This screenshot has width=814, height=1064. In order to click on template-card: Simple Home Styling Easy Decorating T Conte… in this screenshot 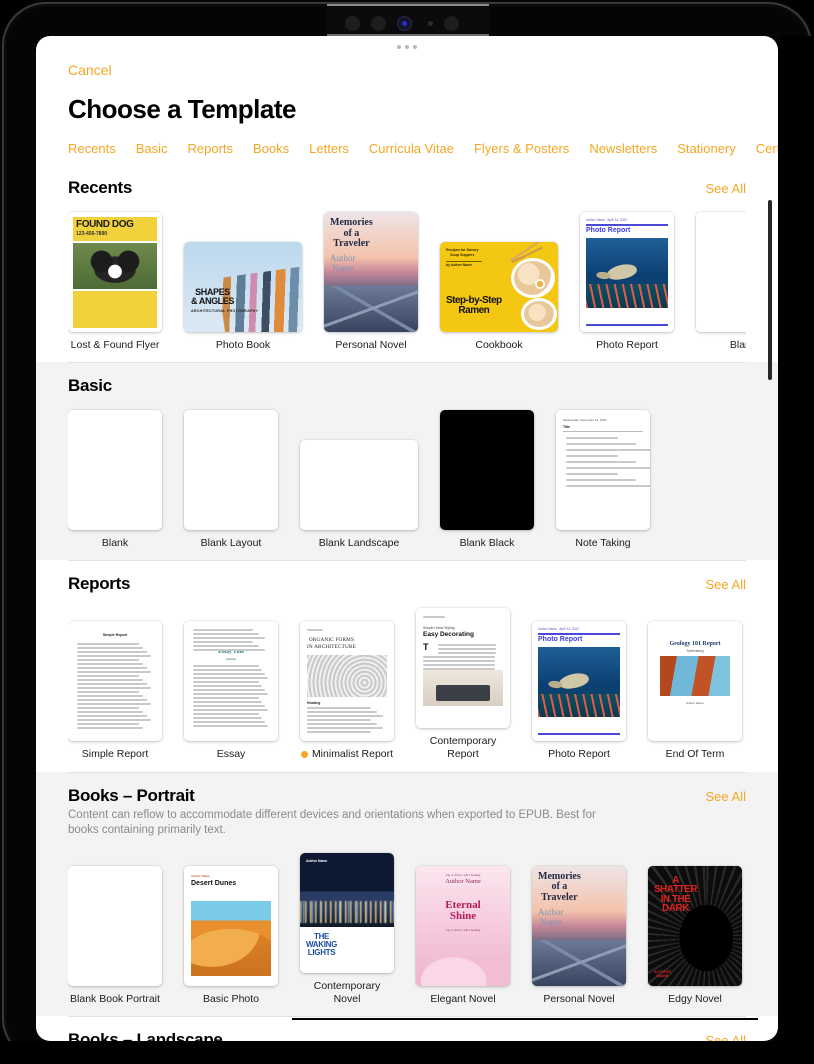, I will do `click(463, 684)`.